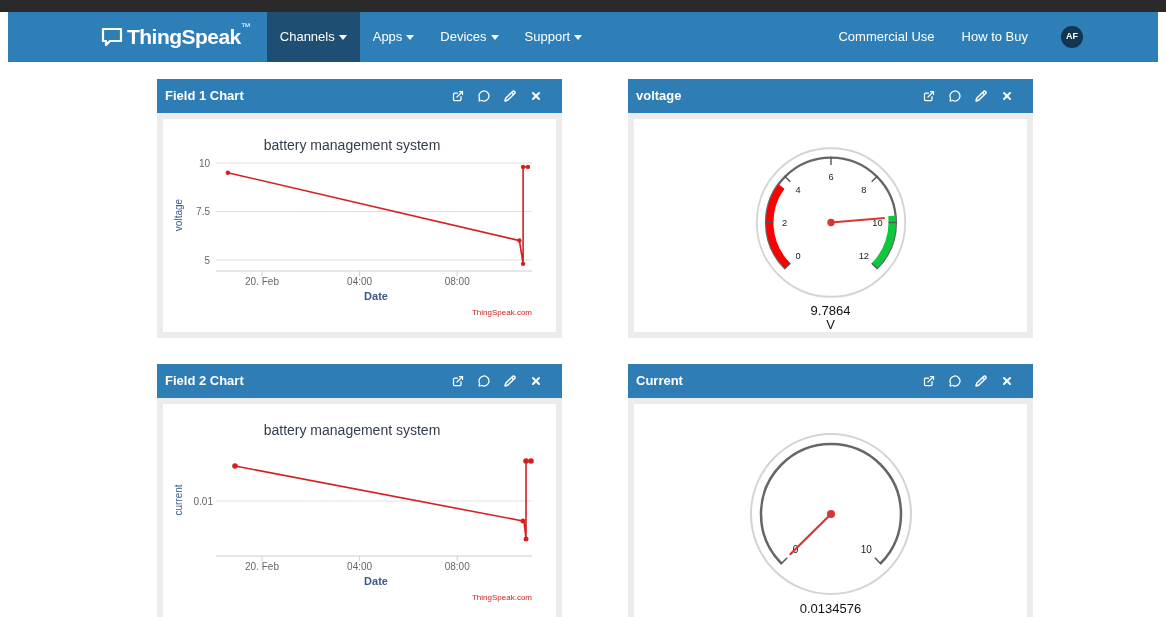 The height and width of the screenshot is (617, 1166). What do you see at coordinates (469, 37) in the screenshot?
I see `nav-menu-item: Devices` at bounding box center [469, 37].